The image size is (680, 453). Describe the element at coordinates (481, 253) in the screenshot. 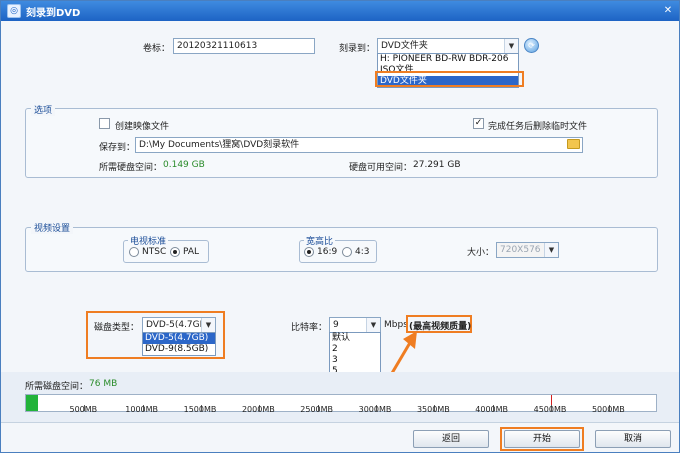

I see `size-label: 大小：` at that location.